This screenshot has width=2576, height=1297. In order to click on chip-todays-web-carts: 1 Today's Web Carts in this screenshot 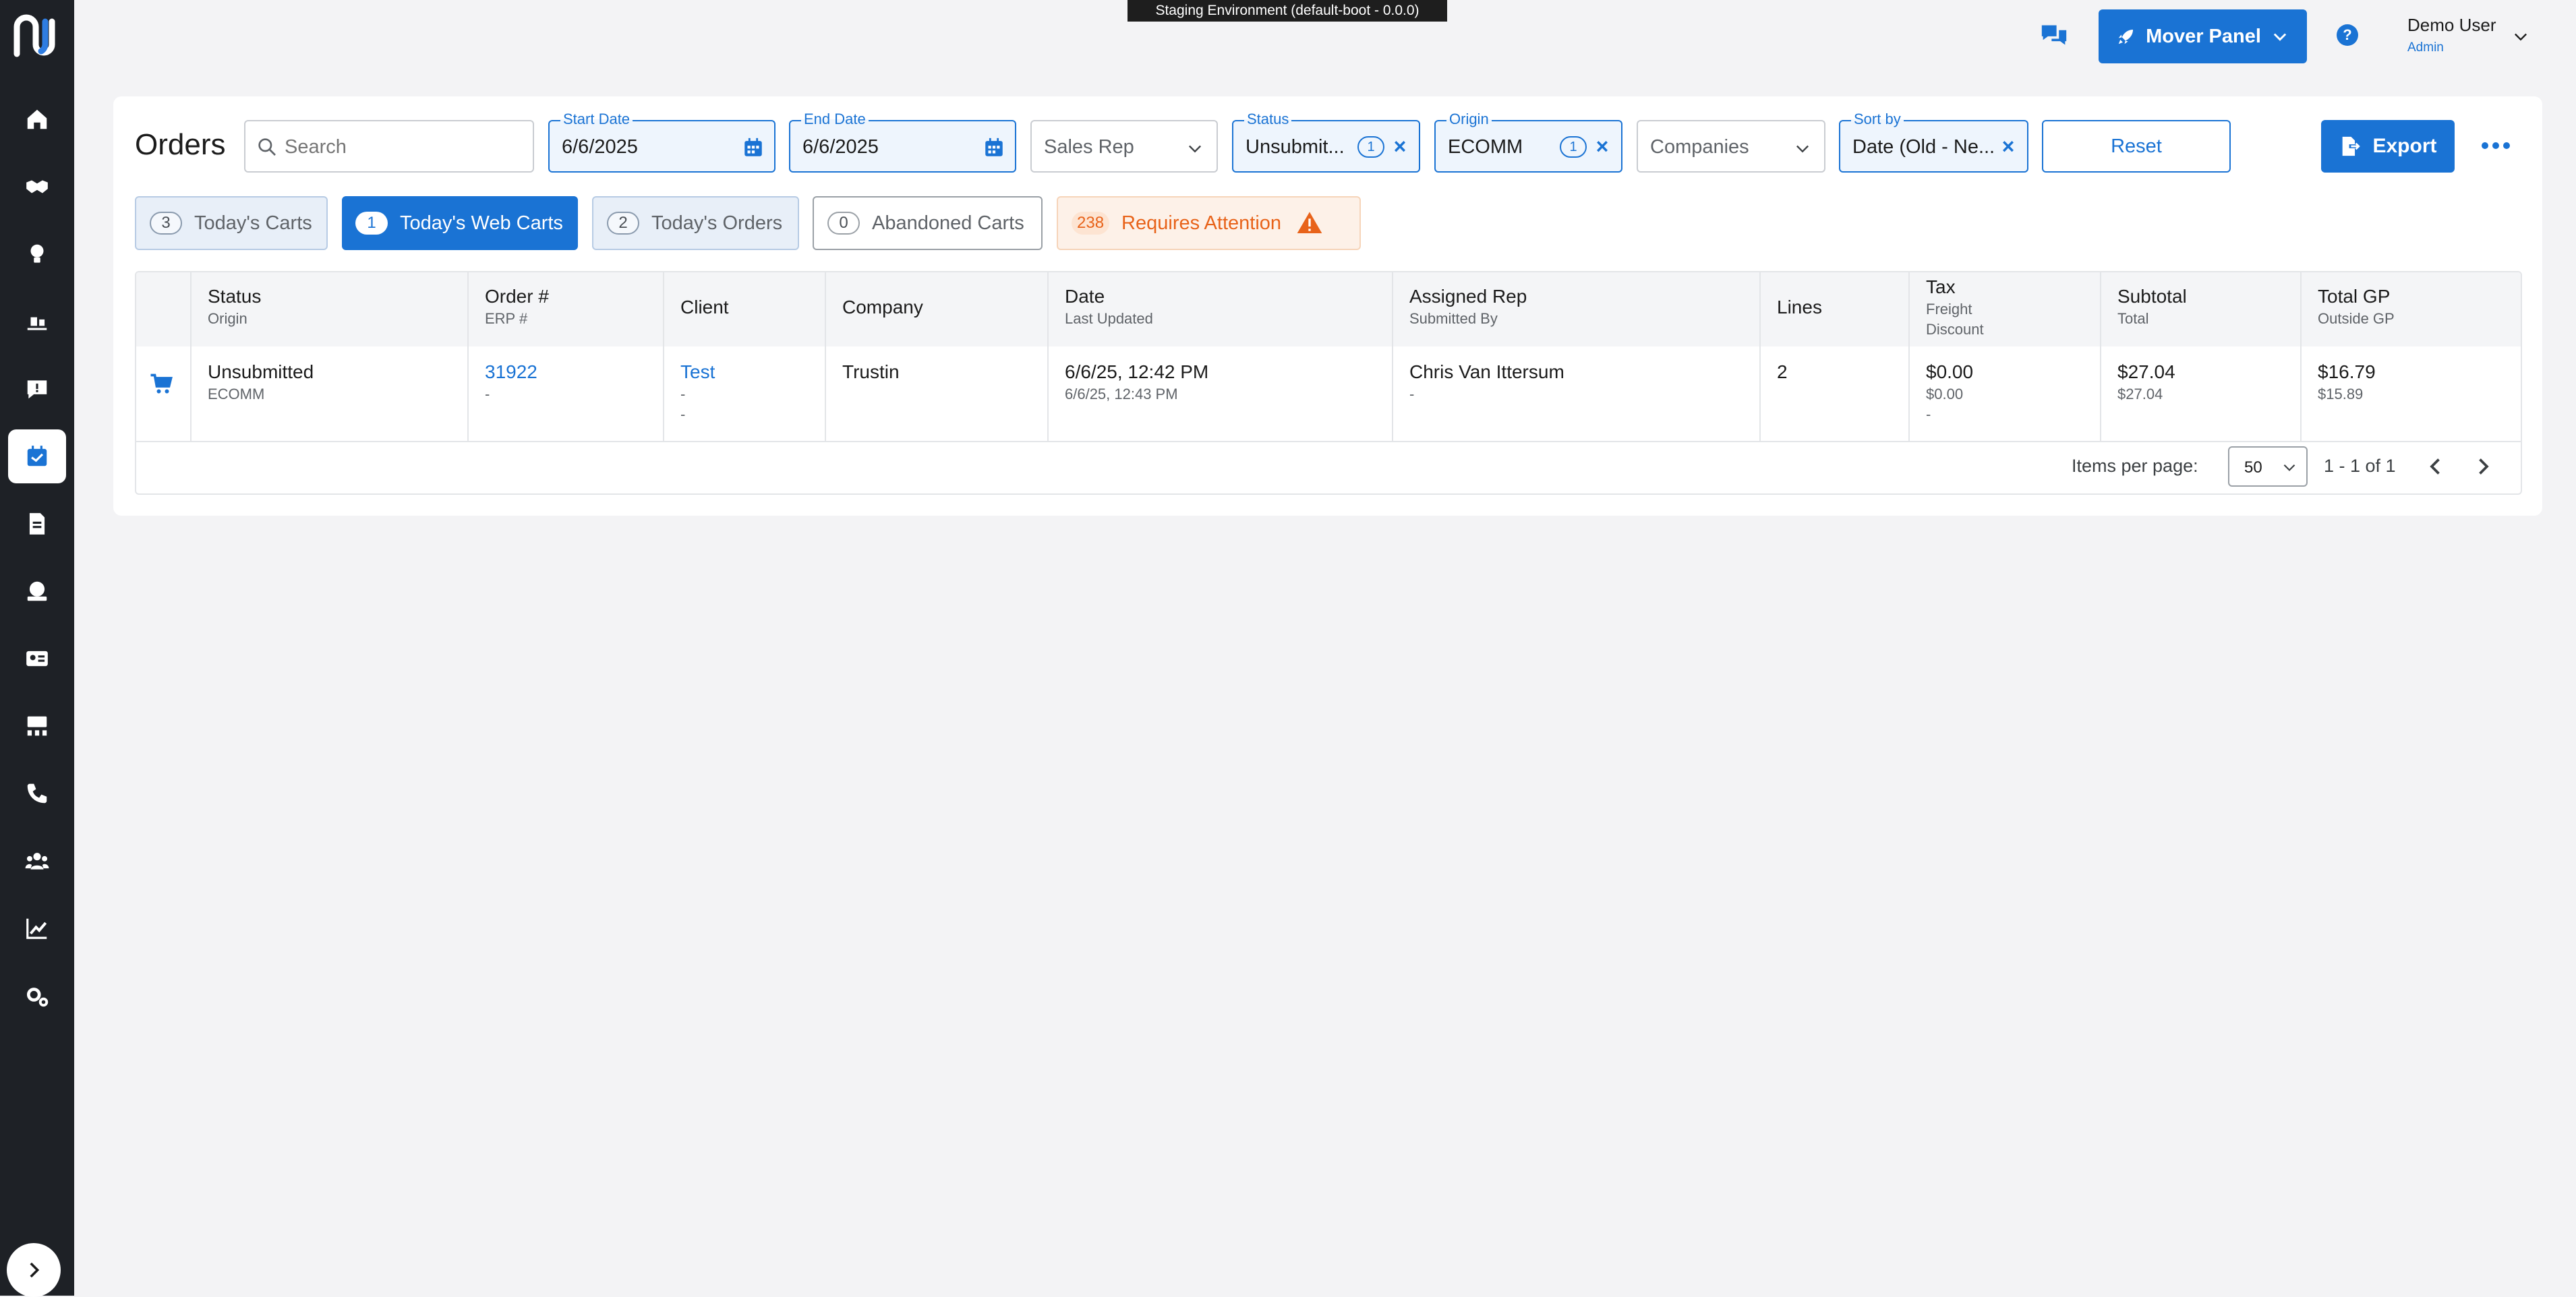, I will do `click(460, 223)`.